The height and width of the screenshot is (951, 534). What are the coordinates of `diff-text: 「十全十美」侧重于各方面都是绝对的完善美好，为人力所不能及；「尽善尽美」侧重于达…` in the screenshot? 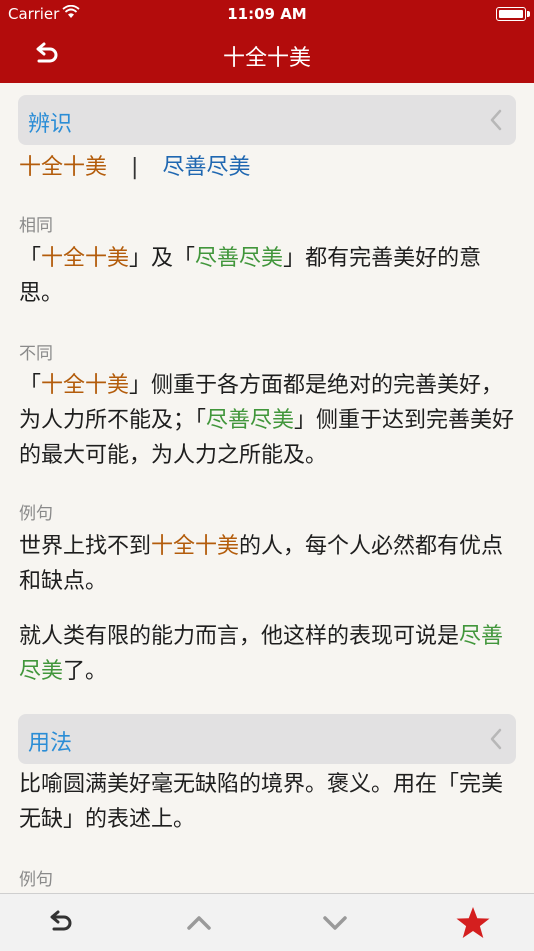 It's located at (267, 420).